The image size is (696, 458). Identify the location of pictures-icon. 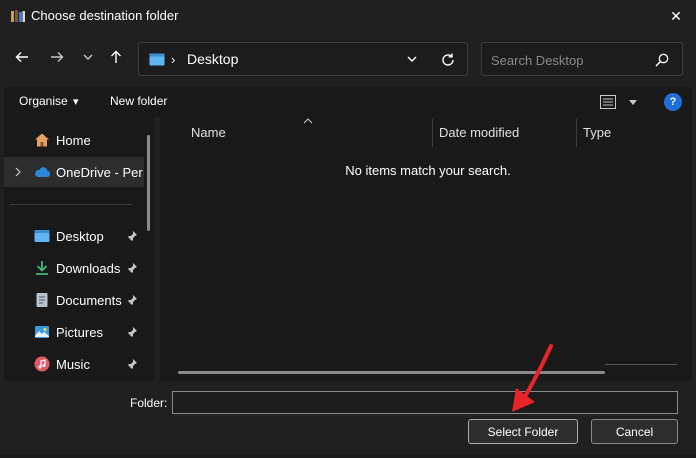
(42, 332).